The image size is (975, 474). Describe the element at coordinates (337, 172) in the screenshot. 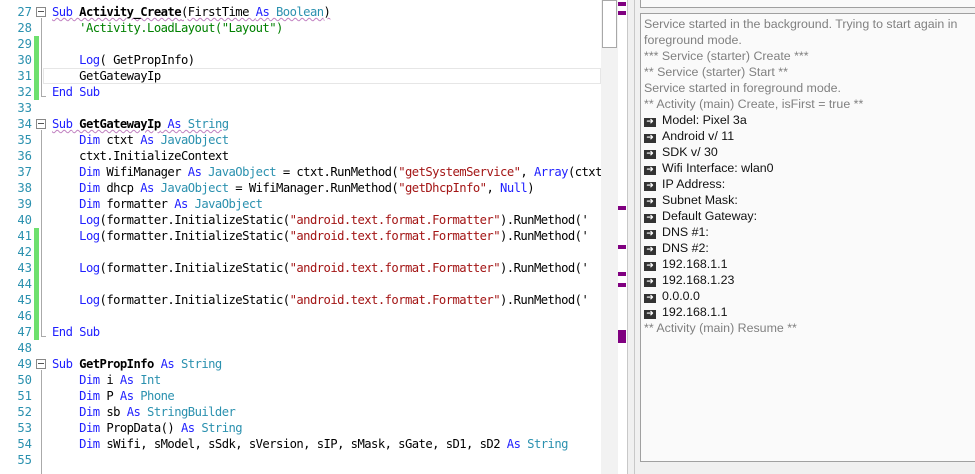

I see `code-token: = ctxt.RunMethod(` at that location.